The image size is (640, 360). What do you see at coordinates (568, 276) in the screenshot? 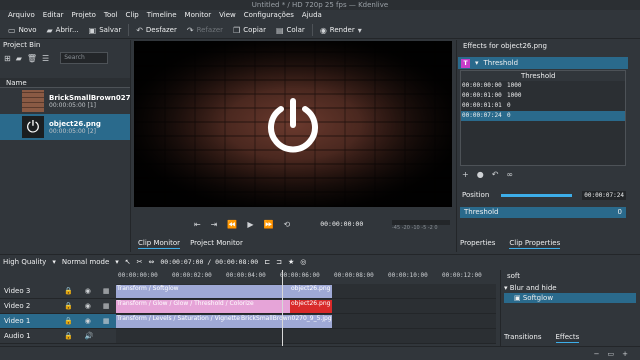
I see `effect-search-input: soft` at bounding box center [568, 276].